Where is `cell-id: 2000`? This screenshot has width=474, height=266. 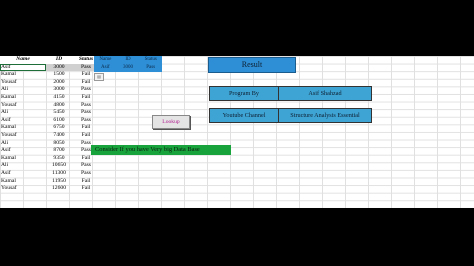 cell-id: 2000 is located at coordinates (59, 83).